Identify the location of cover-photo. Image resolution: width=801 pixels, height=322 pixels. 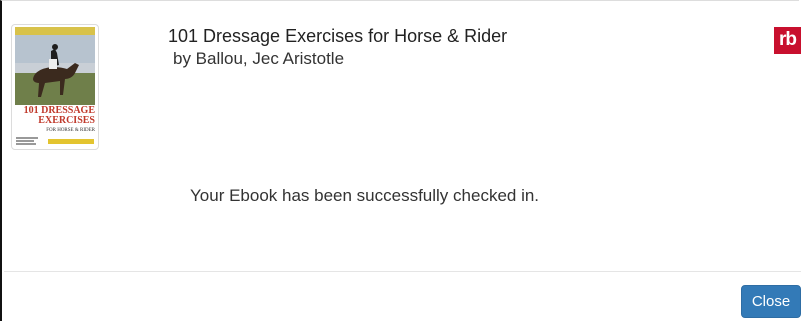
(55, 70).